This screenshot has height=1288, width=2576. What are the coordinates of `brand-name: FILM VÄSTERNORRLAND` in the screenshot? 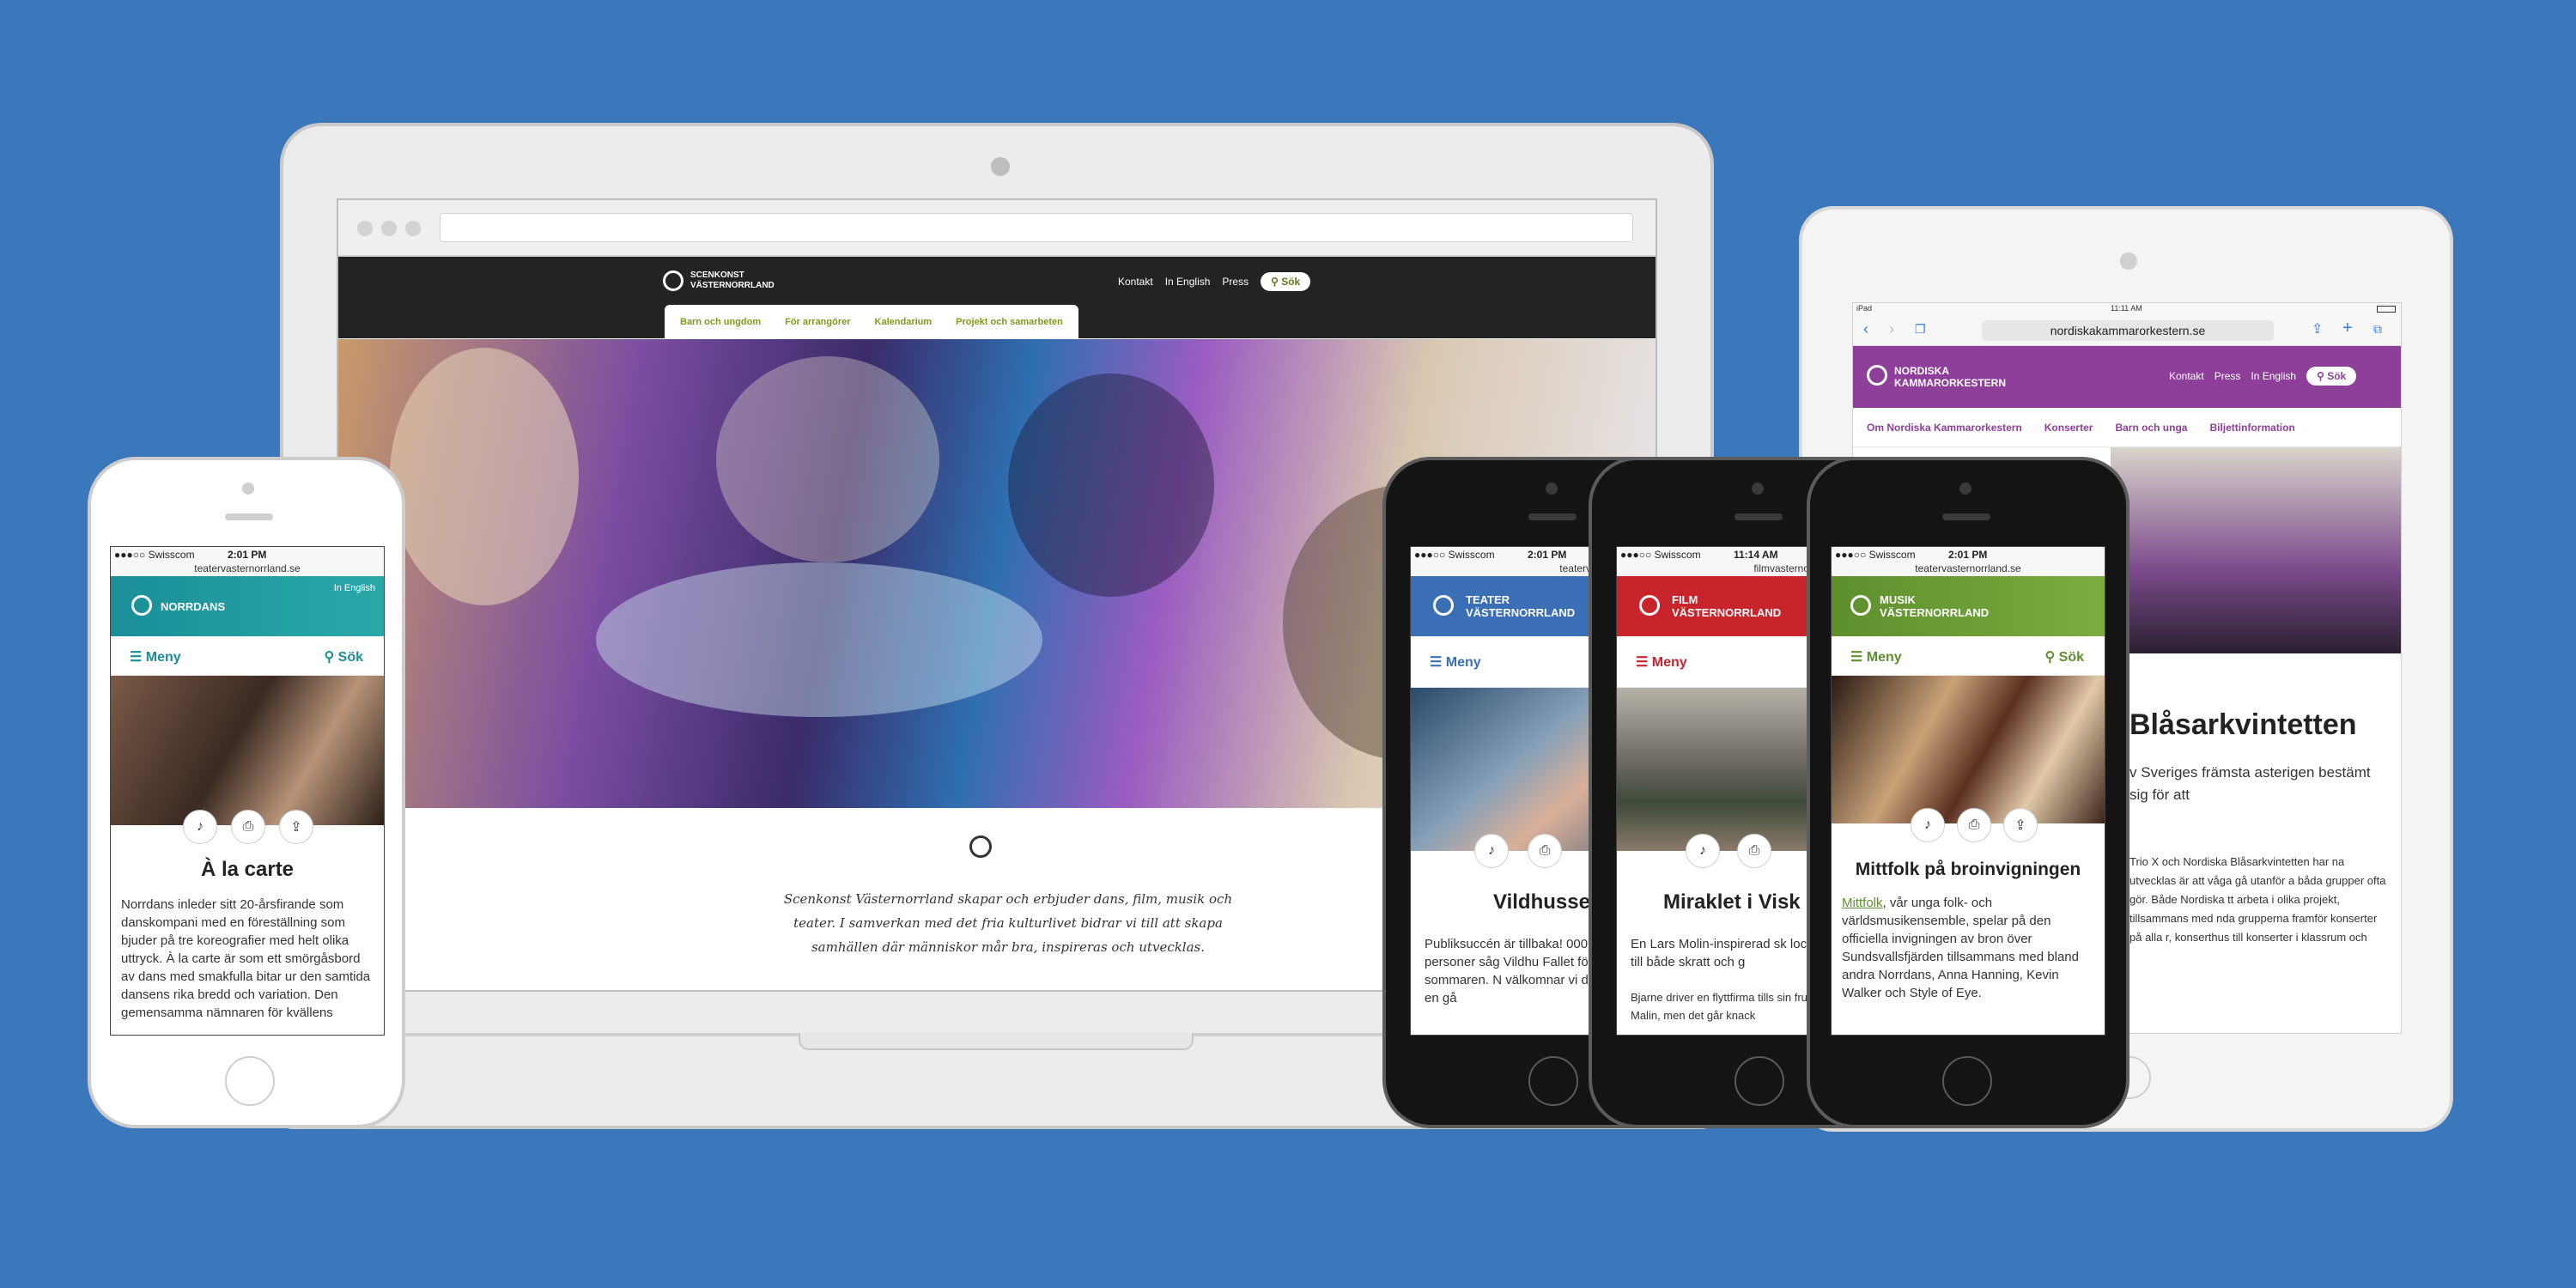 It's located at (1726, 606).